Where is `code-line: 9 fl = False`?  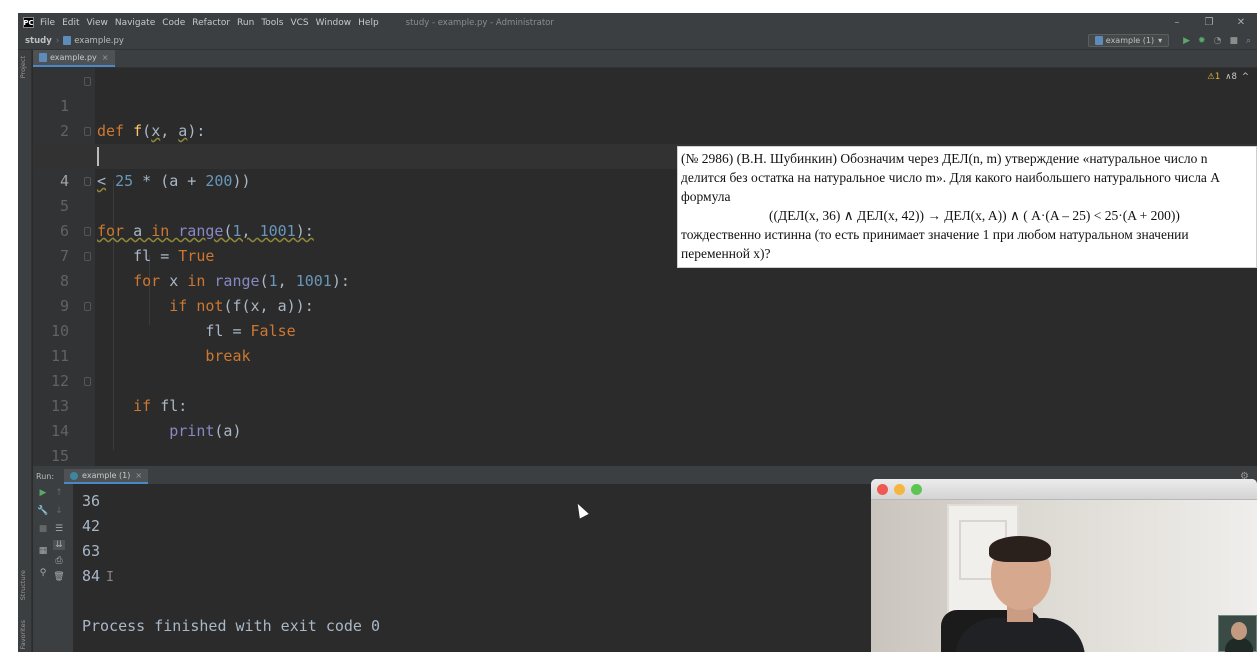 code-line: 9 fl = False is located at coordinates (645, 304).